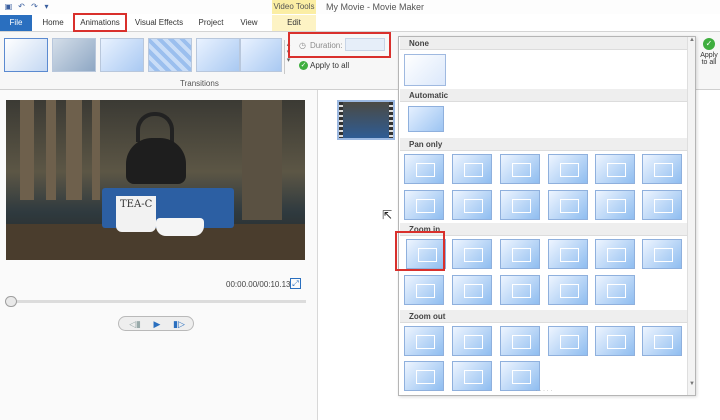  I want to click on section-zoom-out: Zoom out, so click(543, 316).